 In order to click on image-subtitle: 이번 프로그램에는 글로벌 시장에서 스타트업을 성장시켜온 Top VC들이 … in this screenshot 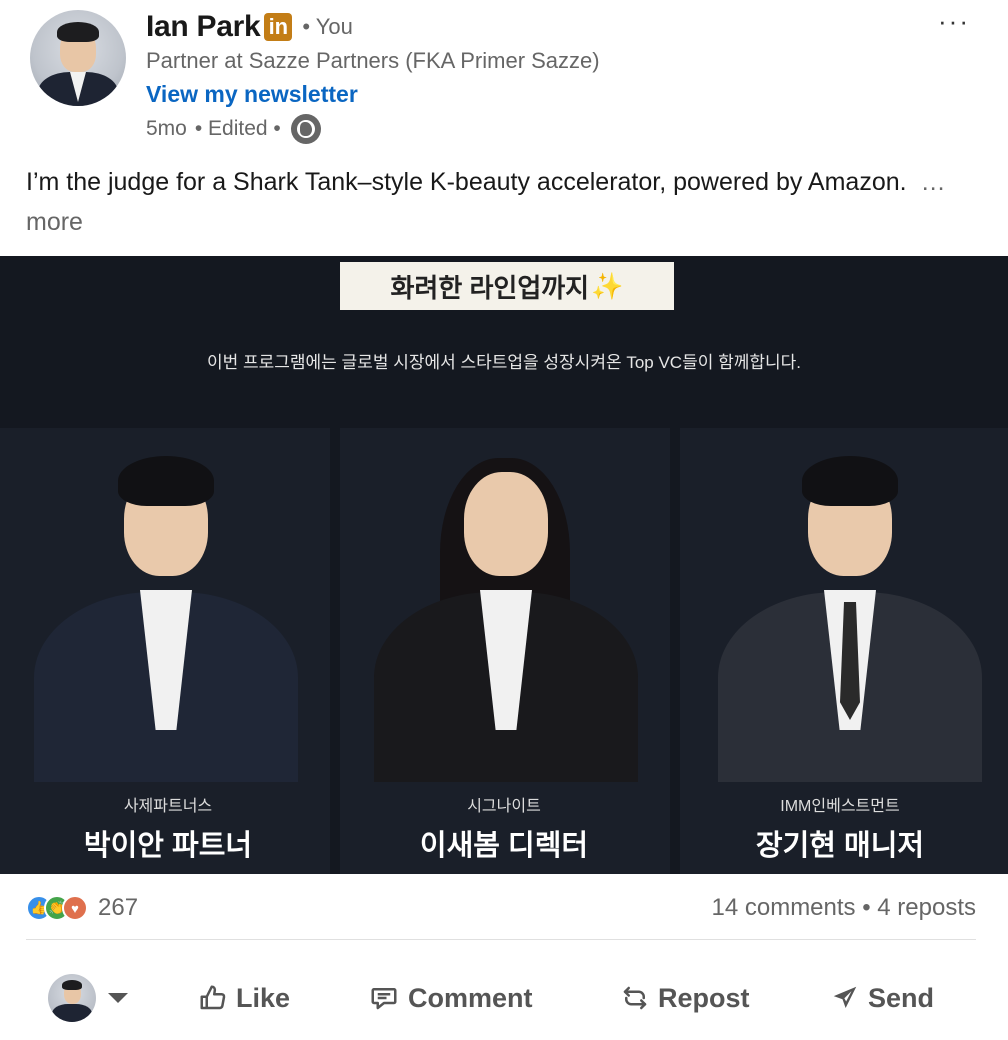, I will do `click(503, 362)`.